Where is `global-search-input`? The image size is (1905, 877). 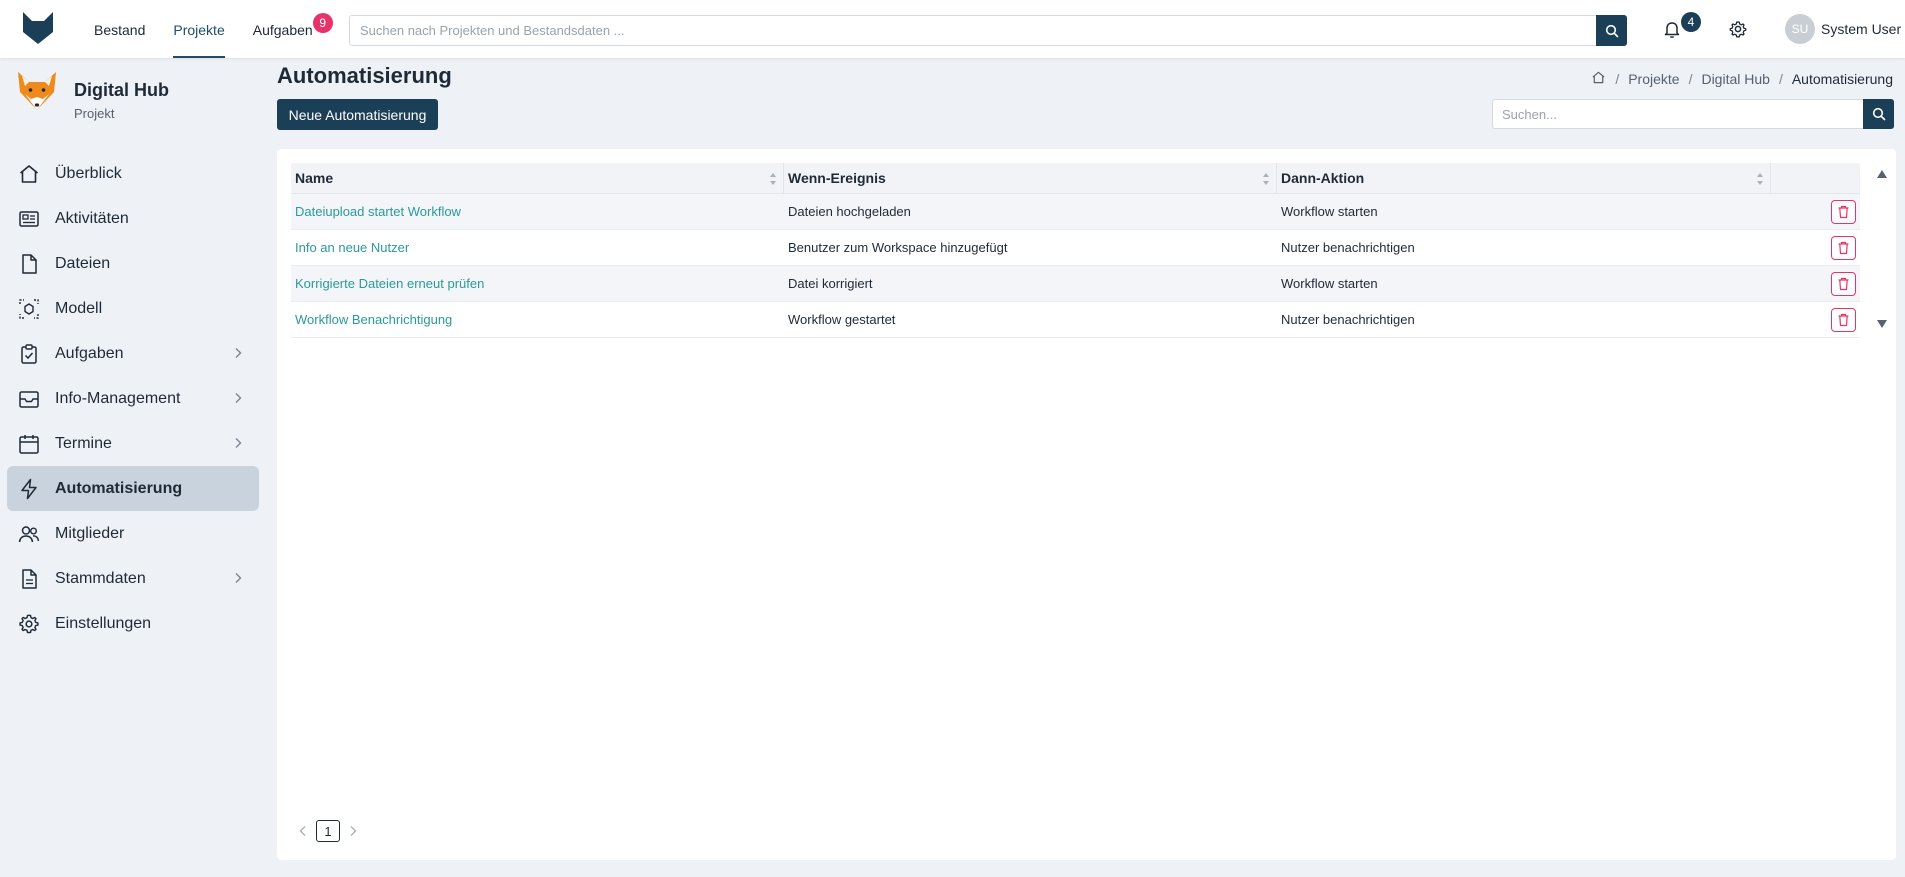
global-search-input is located at coordinates (965, 30).